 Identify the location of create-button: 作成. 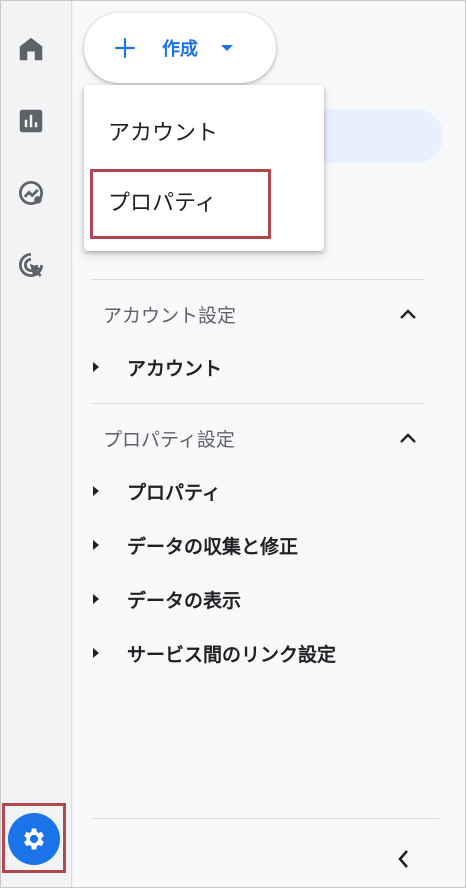
(180, 48).